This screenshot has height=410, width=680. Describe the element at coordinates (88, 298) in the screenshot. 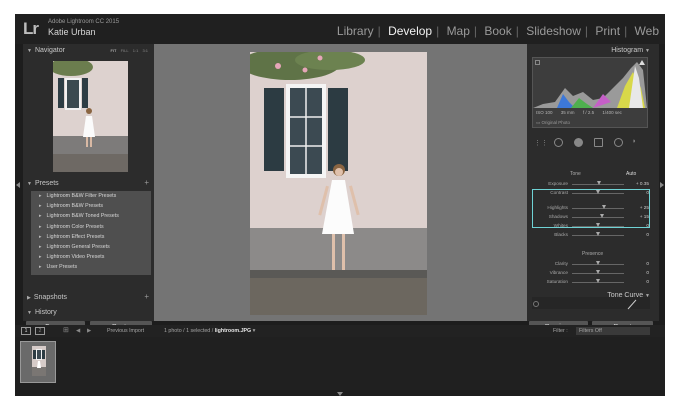

I see `snapshots-header: ▶ Snapshots` at that location.